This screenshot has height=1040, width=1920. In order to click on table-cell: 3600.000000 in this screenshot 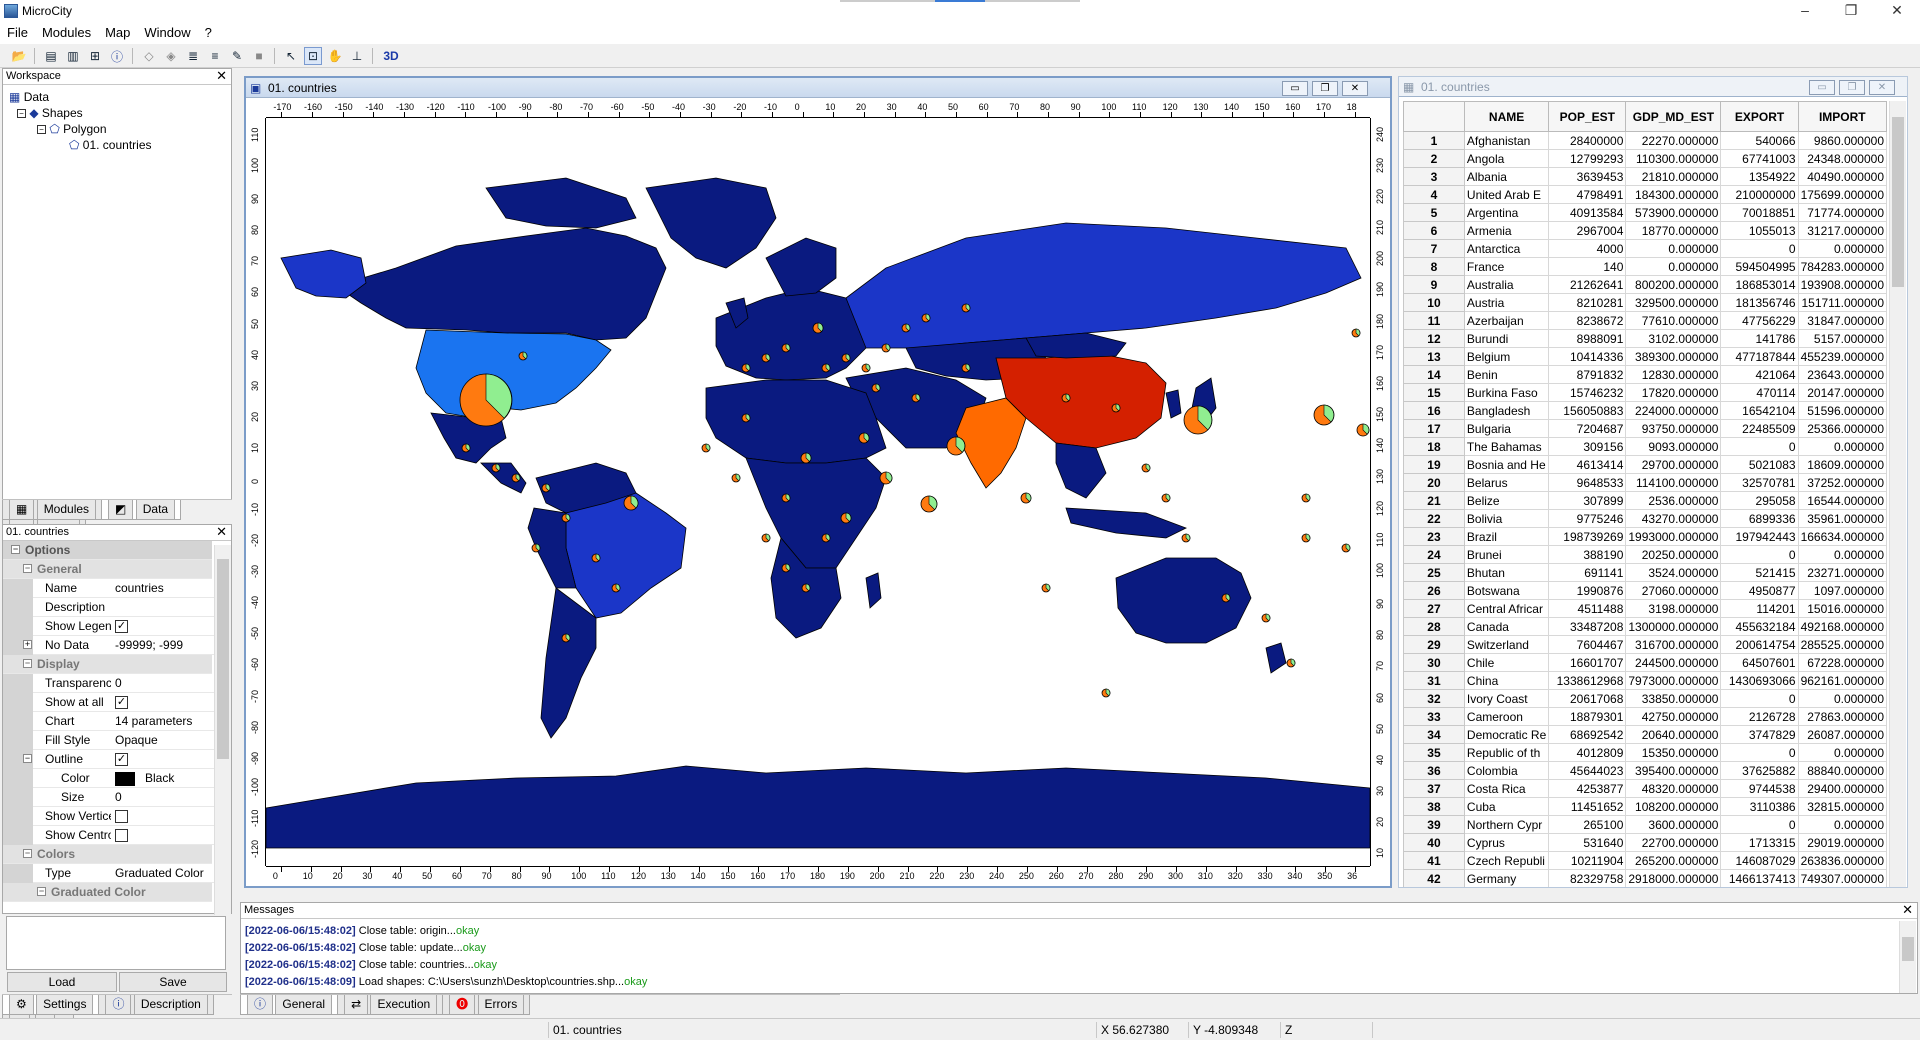, I will do `click(1673, 824)`.